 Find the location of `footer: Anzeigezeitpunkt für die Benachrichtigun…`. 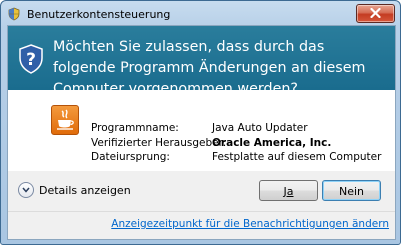

footer: Anzeigezeitpunkt für die Benachrichtigun… is located at coordinates (201, 225).